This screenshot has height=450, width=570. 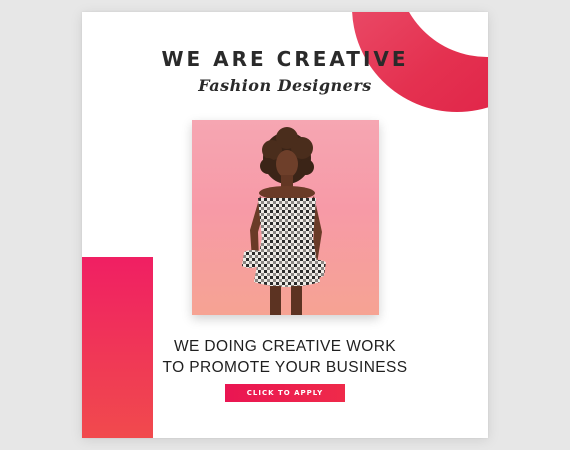 I want to click on headline-line-2: TO PROMOTE YOUR BUSINESS, so click(x=285, y=367).